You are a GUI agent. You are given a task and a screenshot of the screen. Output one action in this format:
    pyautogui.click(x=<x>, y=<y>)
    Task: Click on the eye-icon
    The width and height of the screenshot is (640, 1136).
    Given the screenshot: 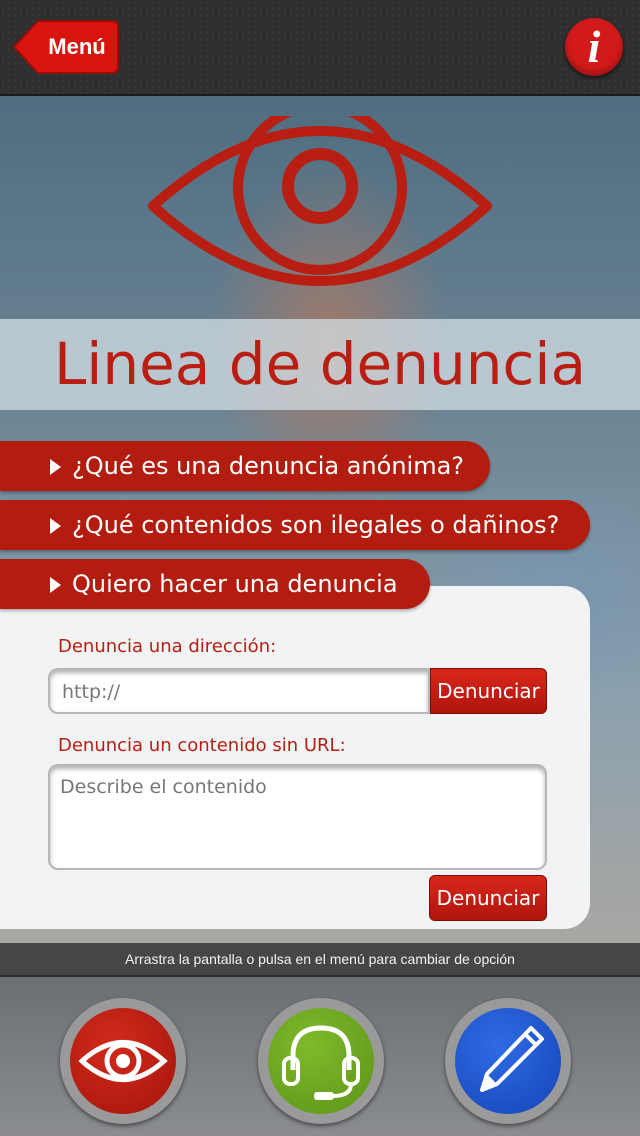 What is the action you would take?
    pyautogui.click(x=123, y=1061)
    